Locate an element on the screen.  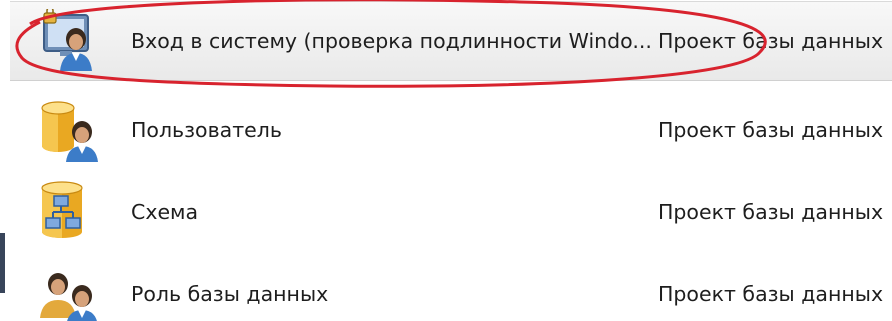
database-role-icon is located at coordinates (70, 291).